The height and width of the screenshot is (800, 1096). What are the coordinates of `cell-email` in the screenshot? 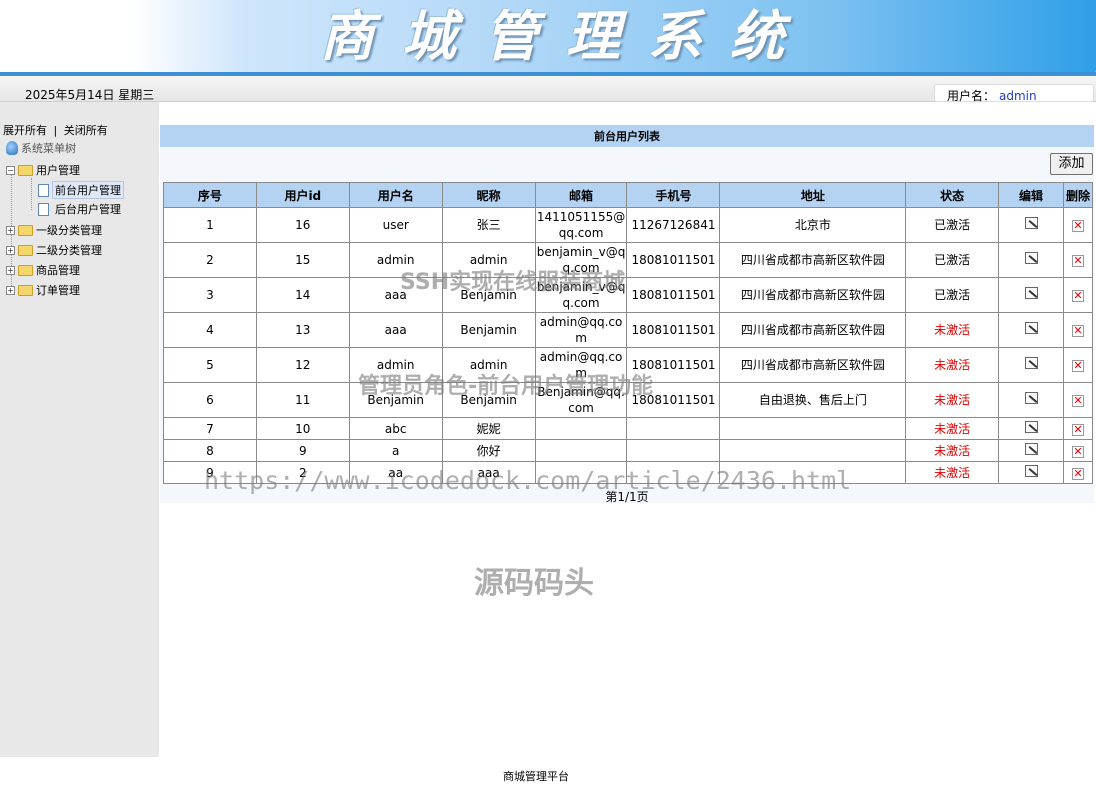 It's located at (581, 450).